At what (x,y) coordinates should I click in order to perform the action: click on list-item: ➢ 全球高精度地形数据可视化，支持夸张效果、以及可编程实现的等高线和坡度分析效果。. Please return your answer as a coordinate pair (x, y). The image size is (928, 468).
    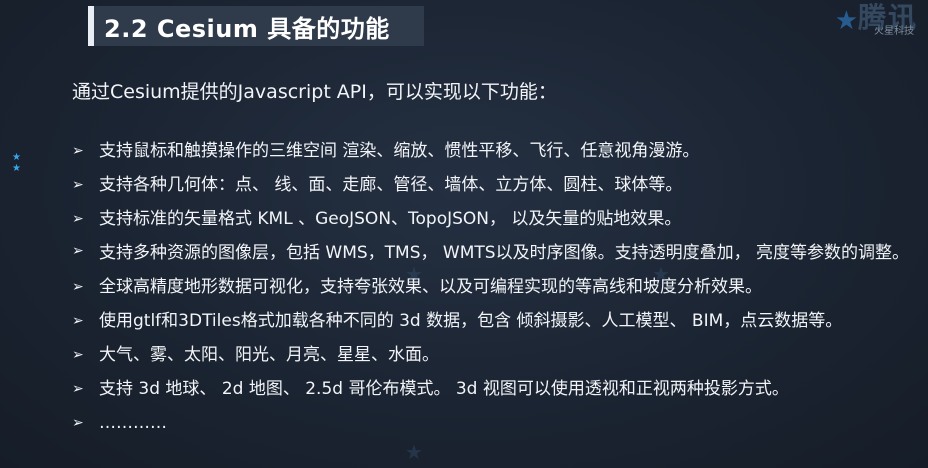
    Looking at the image, I should click on (492, 287).